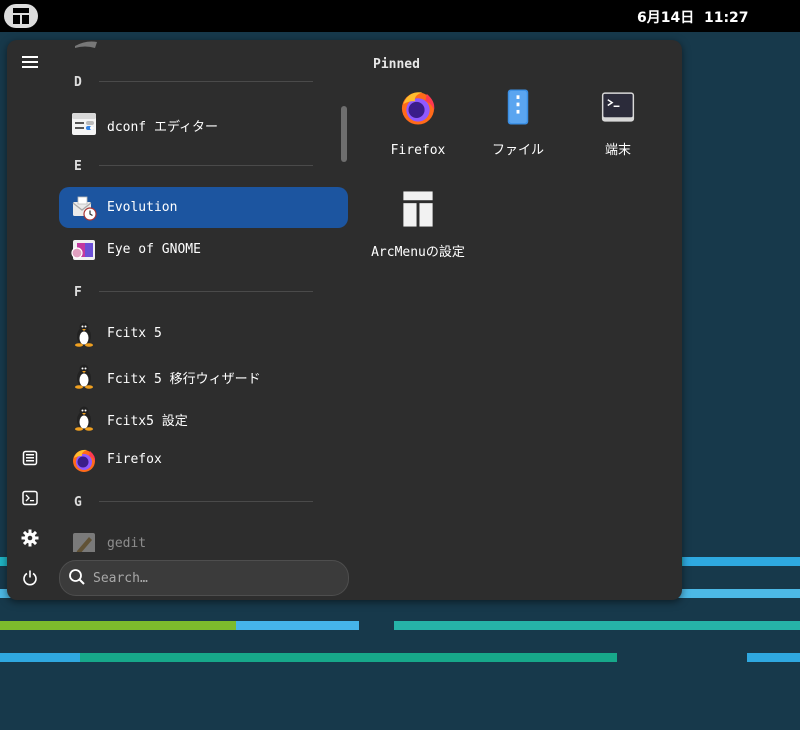 Image resolution: width=800 pixels, height=730 pixels. Describe the element at coordinates (78, 292) in the screenshot. I see `section-header-f: F` at that location.